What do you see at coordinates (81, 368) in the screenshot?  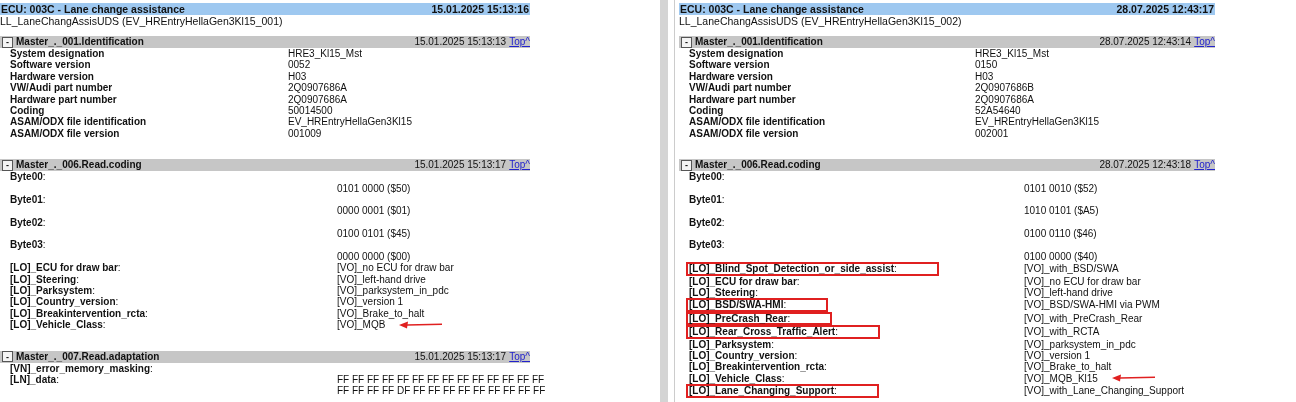 I see `field-label: [VN]_error_memory_masking:` at bounding box center [81, 368].